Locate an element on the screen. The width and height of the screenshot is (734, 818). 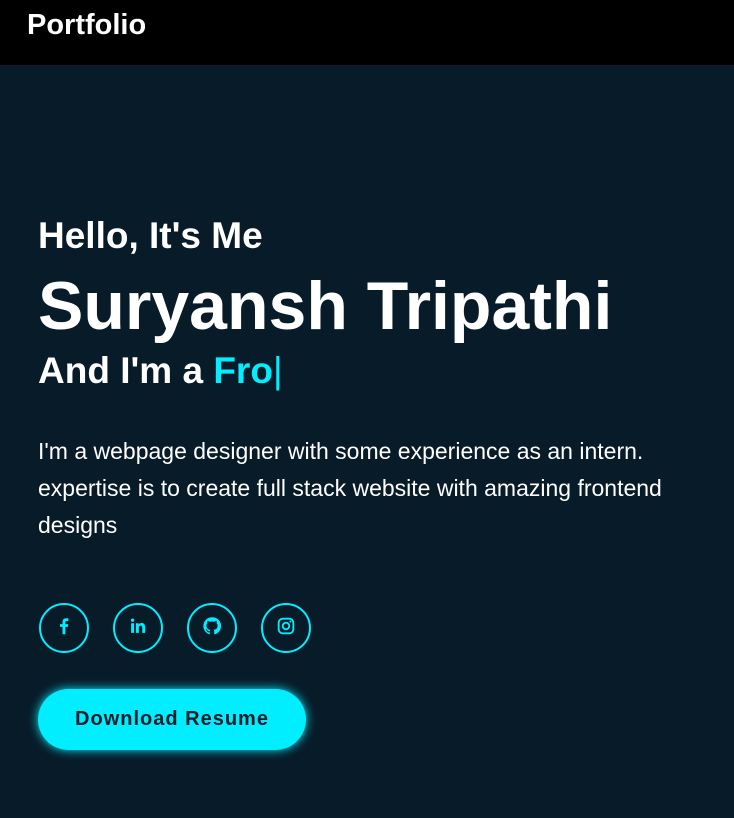
role-prefix: And I'm a is located at coordinates (126, 370).